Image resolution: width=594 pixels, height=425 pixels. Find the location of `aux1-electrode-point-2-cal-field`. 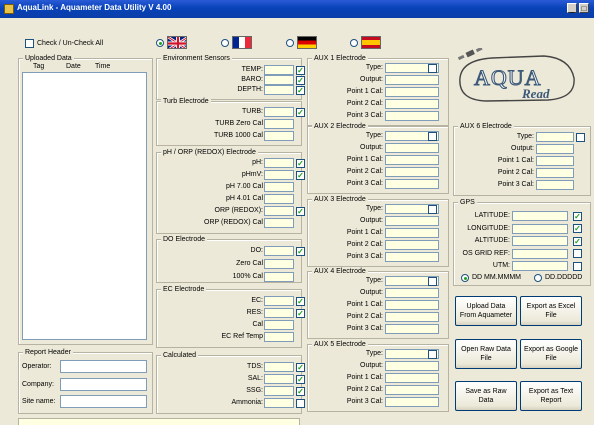

aux1-electrode-point-2-cal-field is located at coordinates (412, 104).